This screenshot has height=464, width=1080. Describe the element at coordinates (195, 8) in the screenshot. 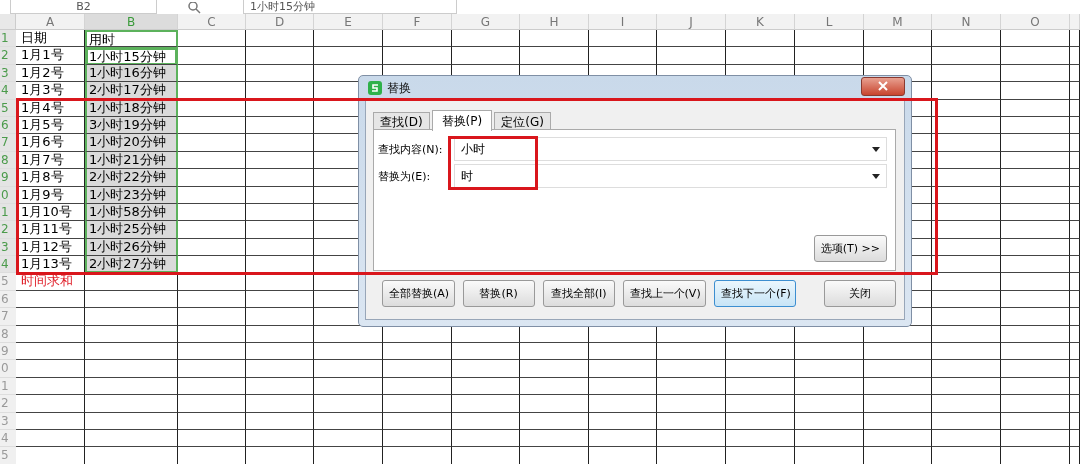

I see `search-icon` at that location.